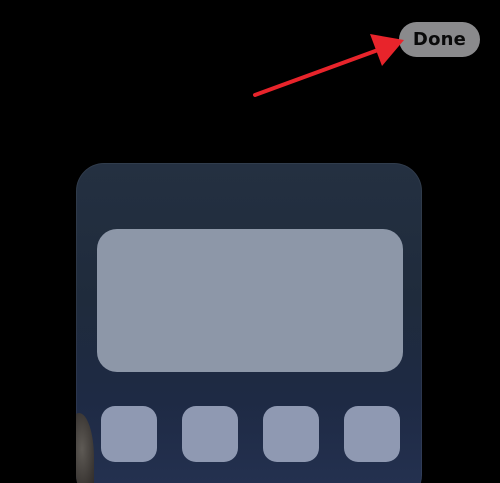 The height and width of the screenshot is (483, 500). Describe the element at coordinates (85, 448) in the screenshot. I see `wallpaper-figure` at that location.